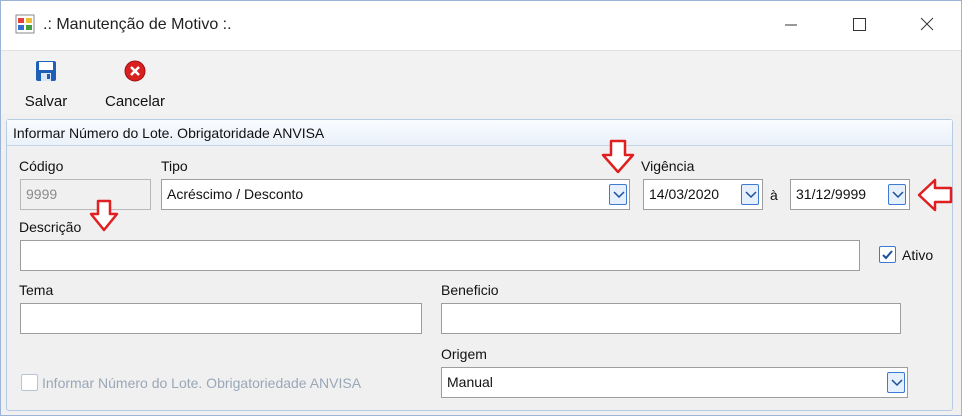 Image resolution: width=964 pixels, height=416 pixels. What do you see at coordinates (137, 24) in the screenshot?
I see `window-title: .: Manutenção de Motivo :.` at bounding box center [137, 24].